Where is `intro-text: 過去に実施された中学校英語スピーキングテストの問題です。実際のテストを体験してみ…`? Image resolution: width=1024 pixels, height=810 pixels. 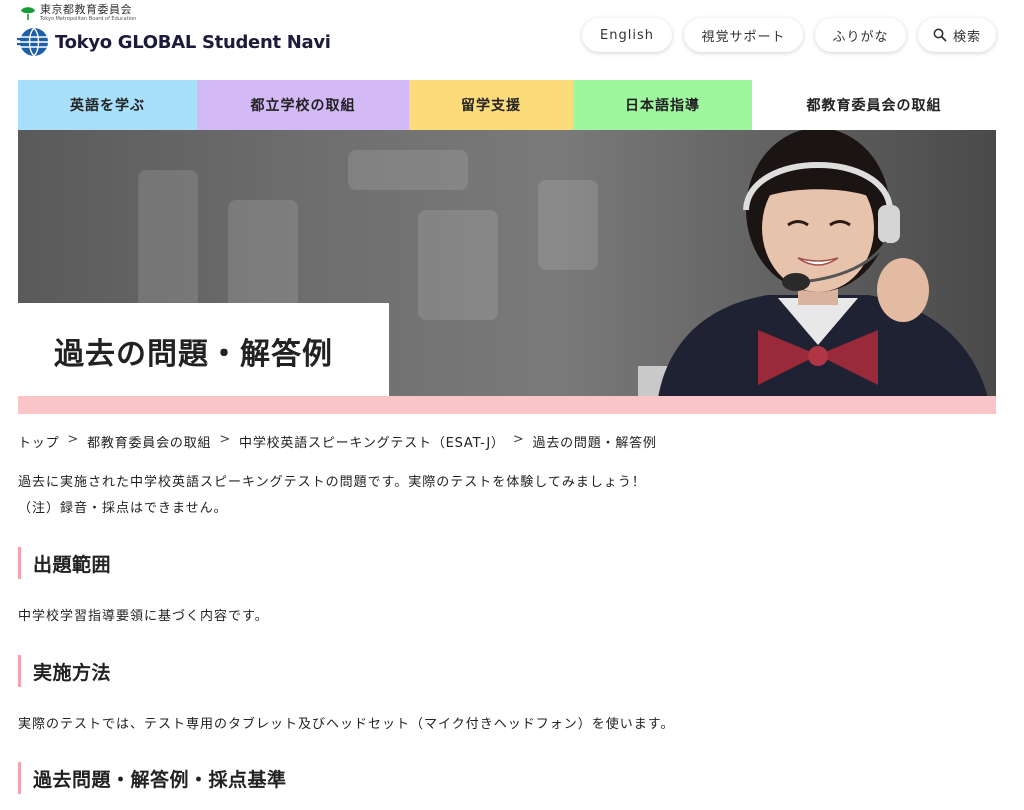
intro-text: 過去に実施された中学校英語スピーキングテストの問題です。実際のテストを体験してみ… is located at coordinates (332, 496).